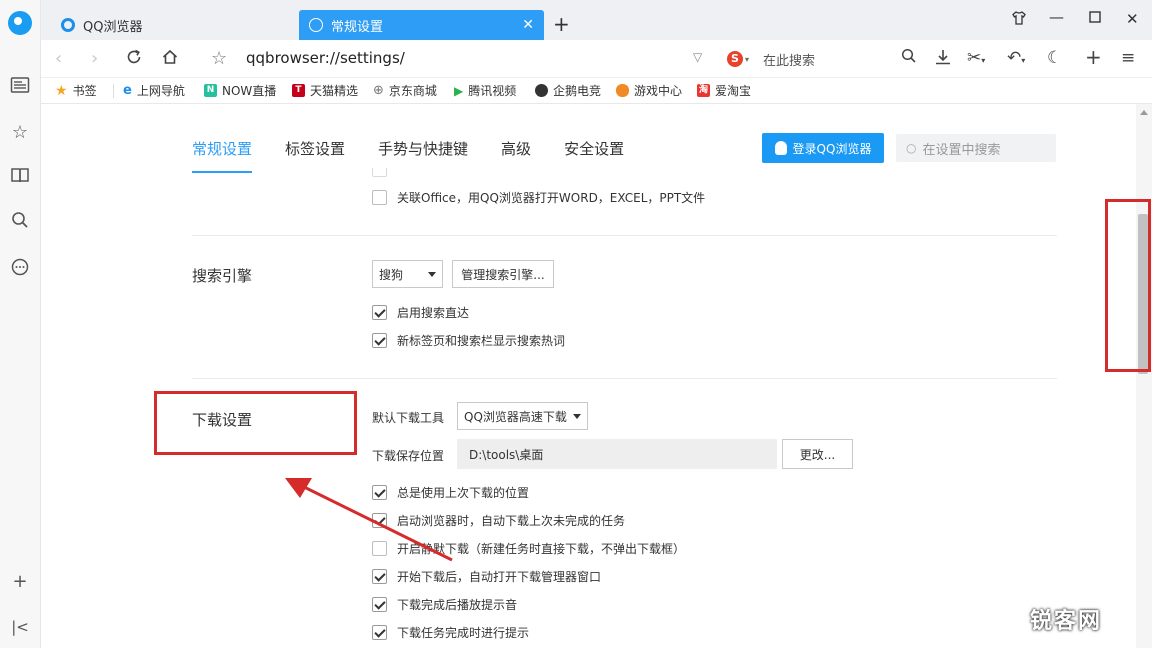 Image resolution: width=1152 pixels, height=648 pixels. I want to click on annotation-arrow-icon, so click(369, 520).